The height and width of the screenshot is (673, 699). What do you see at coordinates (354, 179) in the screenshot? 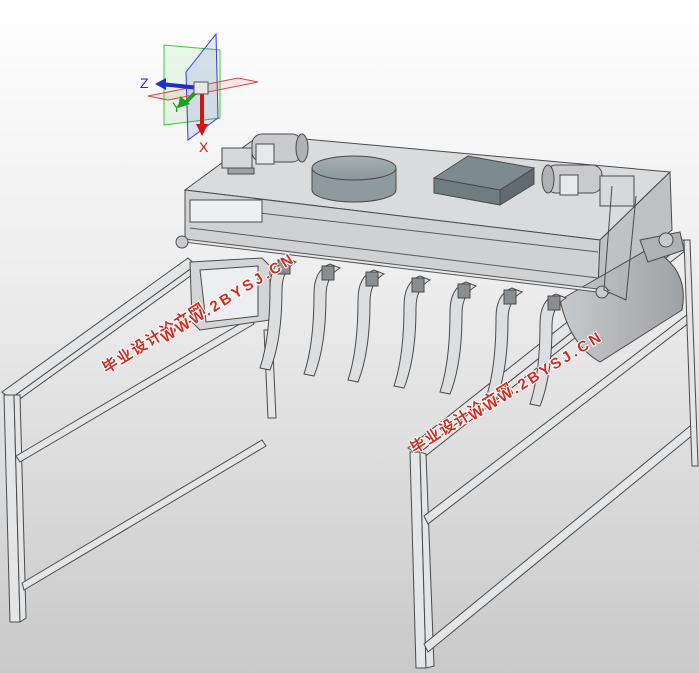
I see `cylinder-hopper` at bounding box center [354, 179].